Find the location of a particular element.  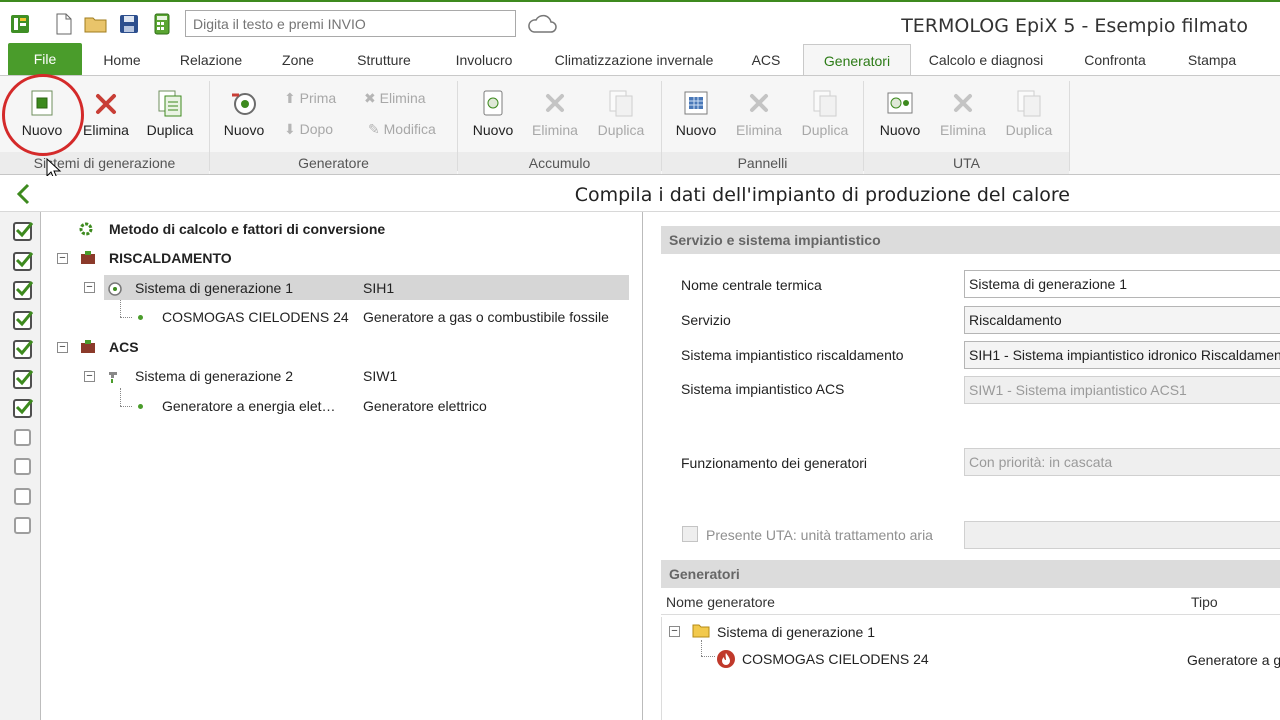

tab-acs: ACS is located at coordinates (766, 60).